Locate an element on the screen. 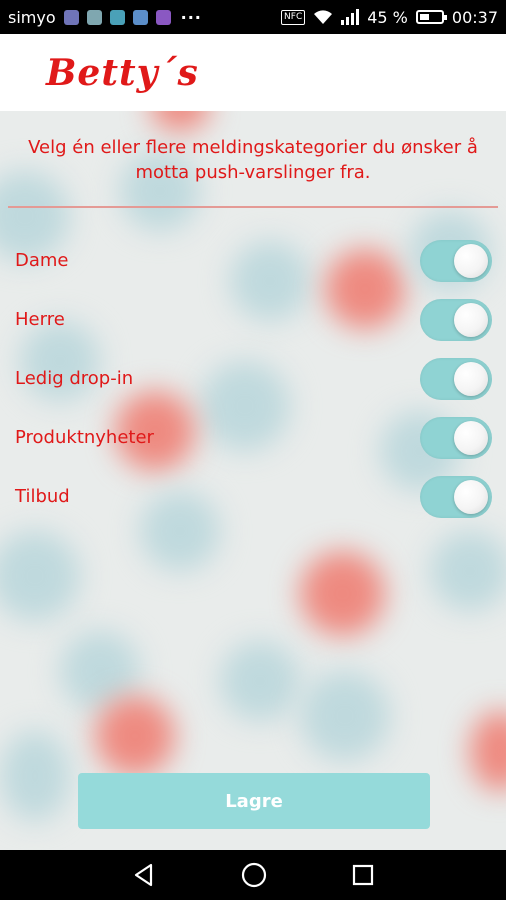 The image size is (506, 900). tilbud-toggle is located at coordinates (456, 497).